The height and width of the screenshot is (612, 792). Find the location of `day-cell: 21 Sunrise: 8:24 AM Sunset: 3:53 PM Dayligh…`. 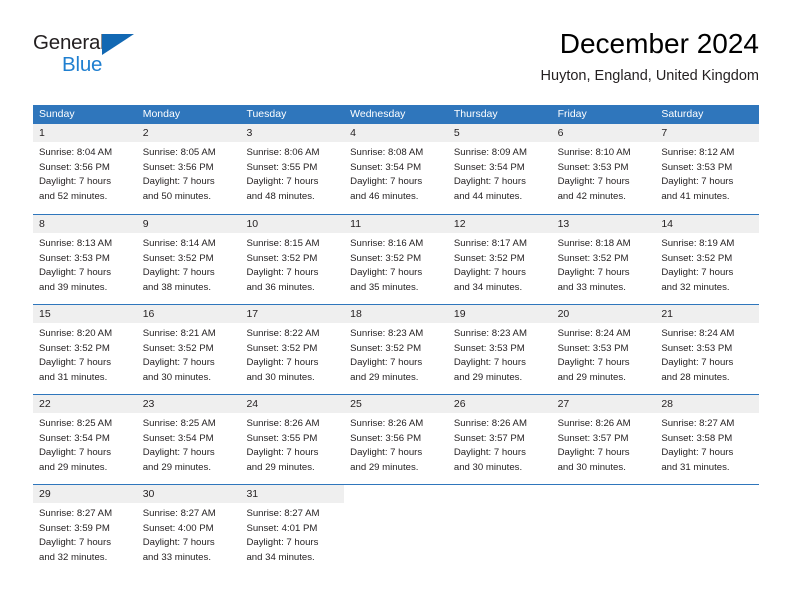

day-cell: 21 Sunrise: 8:24 AM Sunset: 3:53 PM Dayligh… is located at coordinates (707, 349).